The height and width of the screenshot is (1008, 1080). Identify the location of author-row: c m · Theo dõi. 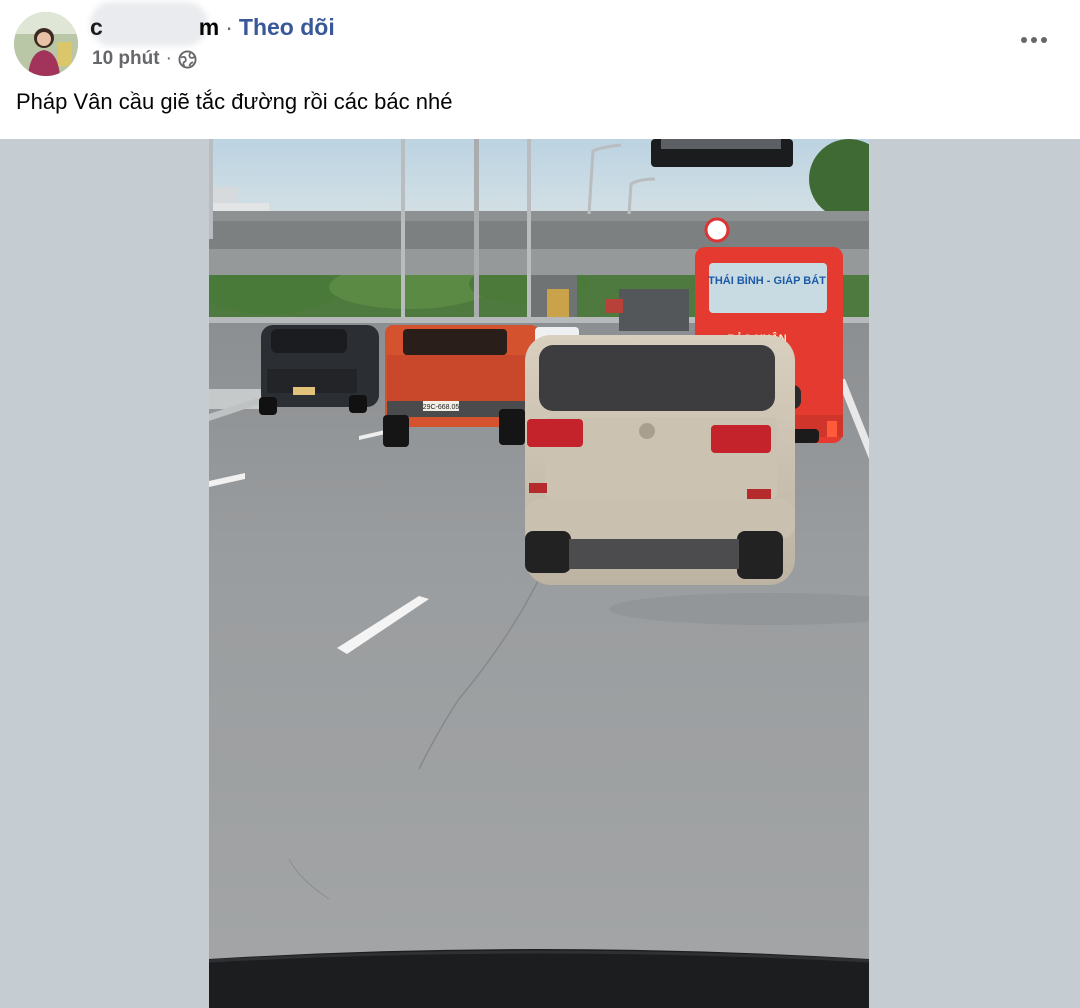
(212, 27).